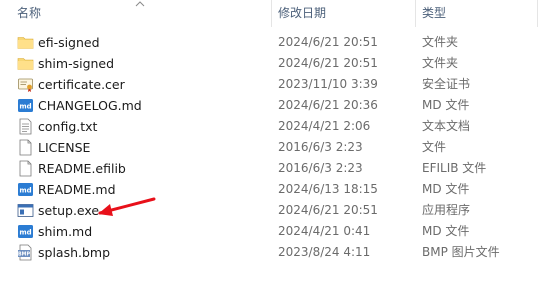 The width and height of the screenshot is (544, 288). Describe the element at coordinates (82, 168) in the screenshot. I see `file-name: README.efilib` at that location.